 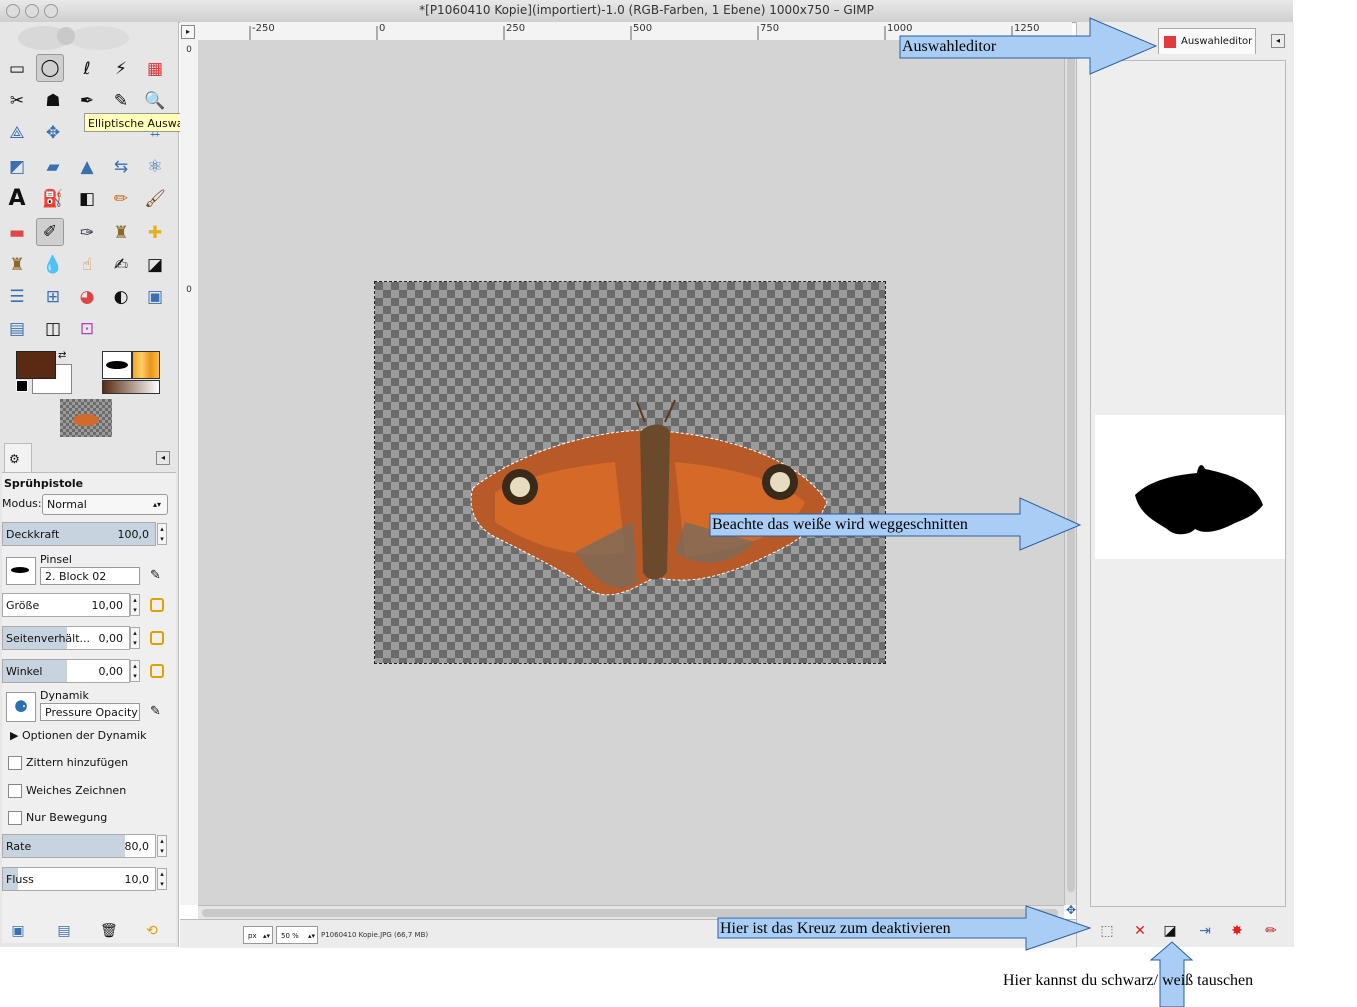 What do you see at coordinates (36, 365) in the screenshot?
I see `foreground-color-swatch` at bounding box center [36, 365].